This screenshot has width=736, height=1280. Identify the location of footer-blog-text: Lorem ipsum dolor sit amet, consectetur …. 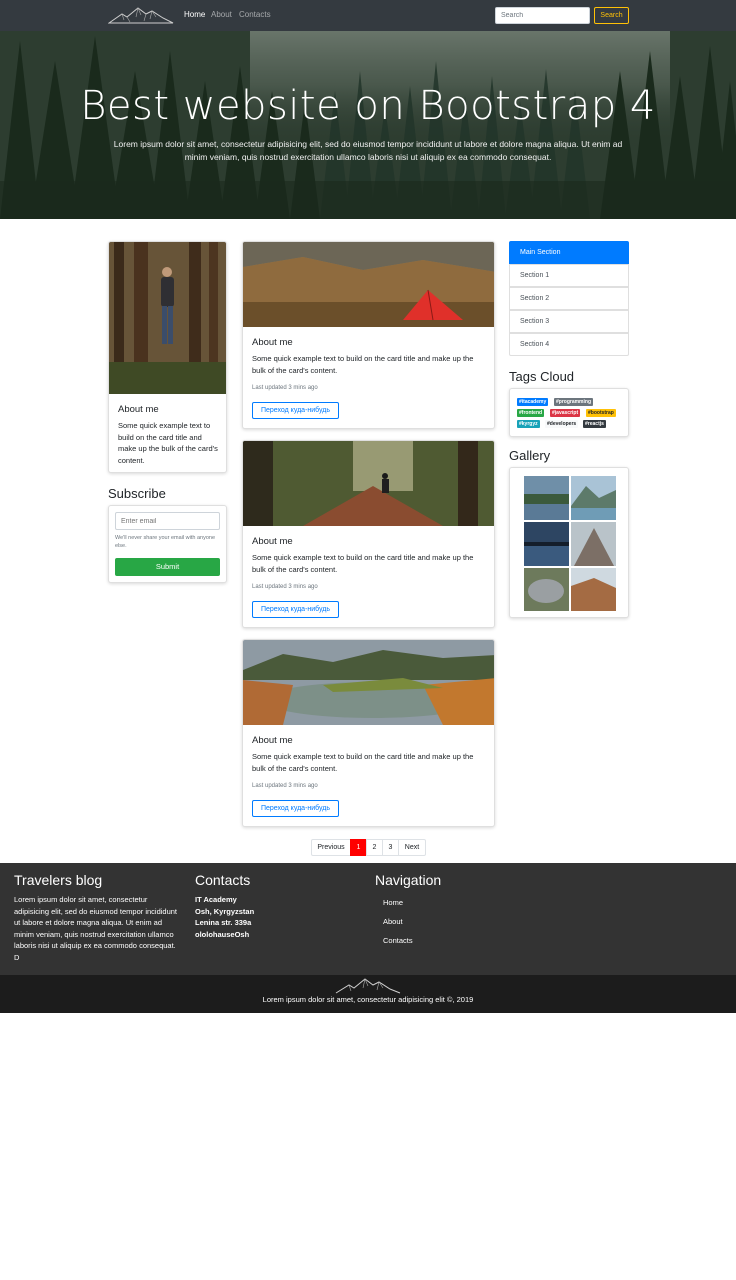
(96, 928).